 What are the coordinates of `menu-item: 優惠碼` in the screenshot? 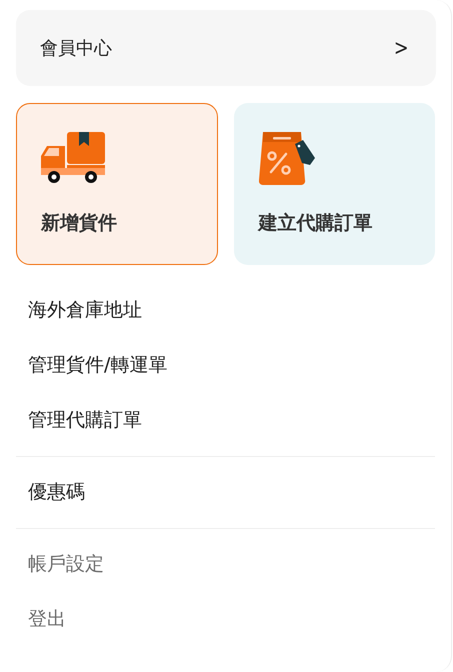 It's located at (225, 492).